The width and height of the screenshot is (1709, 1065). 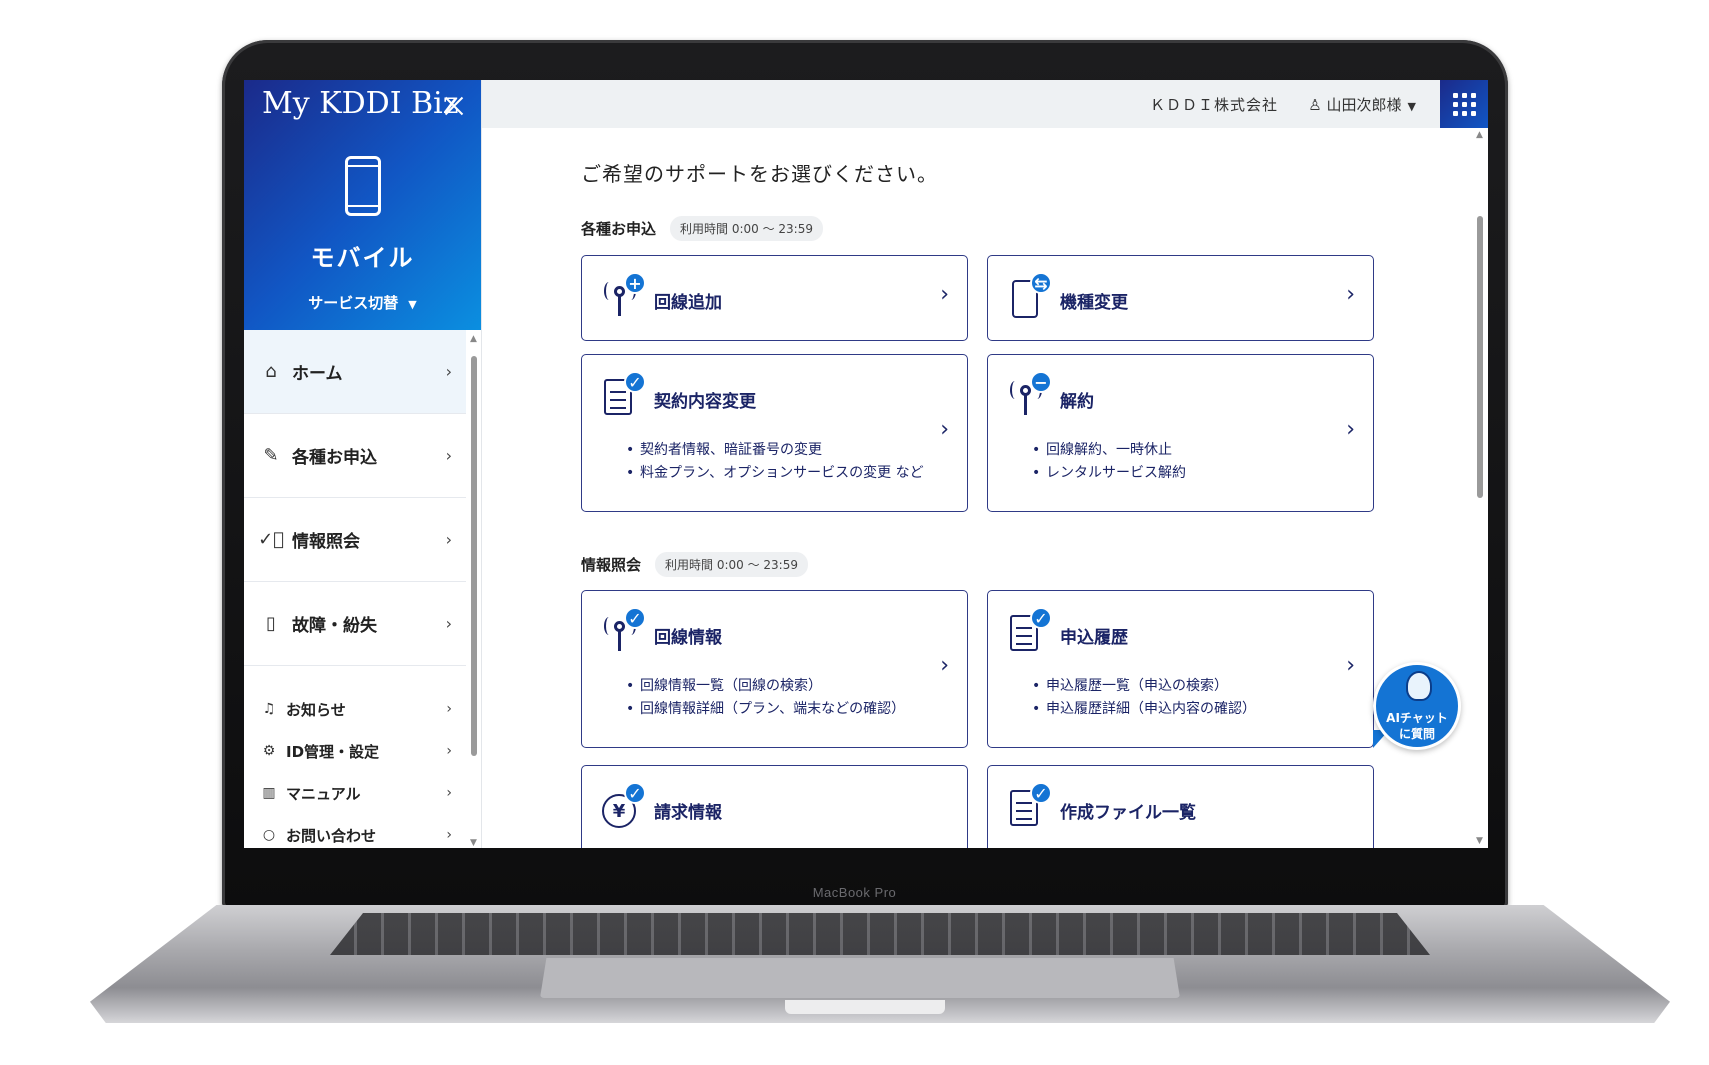 What do you see at coordinates (1180, 669) in the screenshot?
I see `card-application-history: ✓ 申込履歴 申込履歴一覧（申込の検索） 申込履歴詳細（申込内容の確認） ›` at bounding box center [1180, 669].